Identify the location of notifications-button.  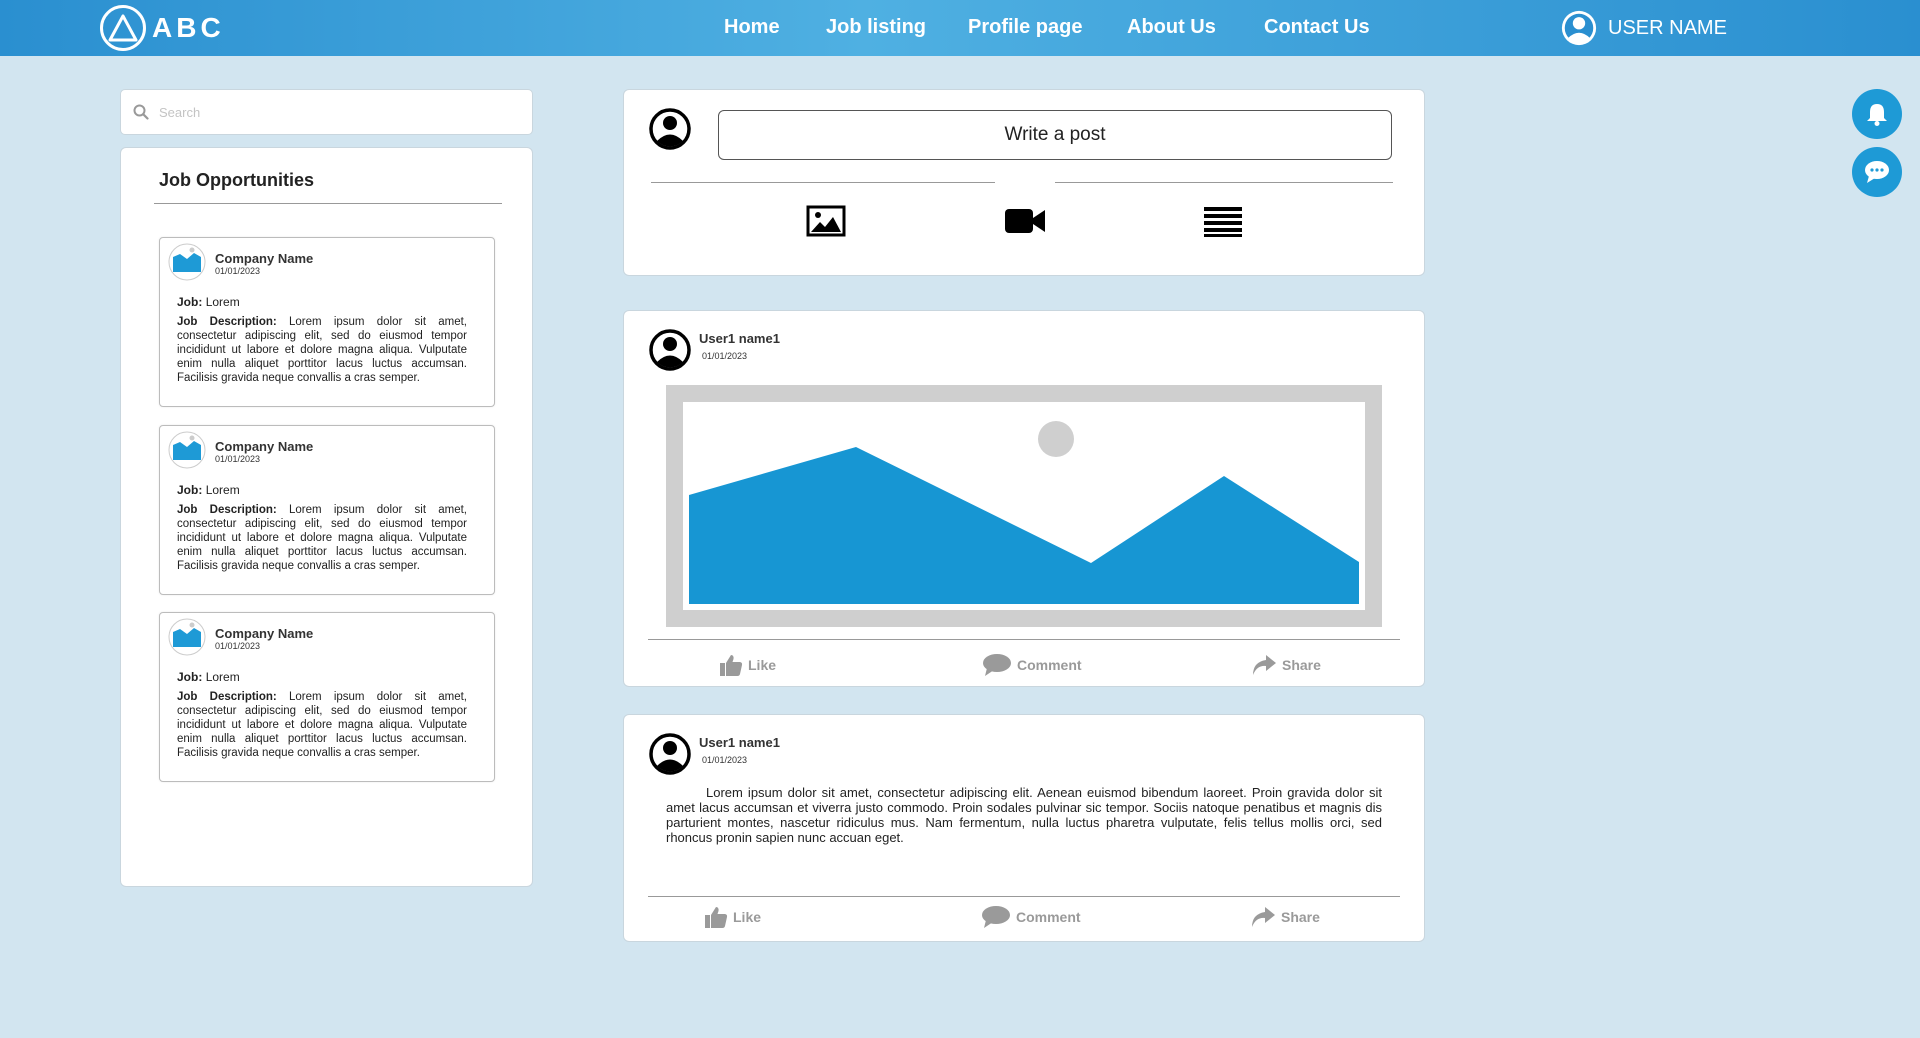
(1877, 114).